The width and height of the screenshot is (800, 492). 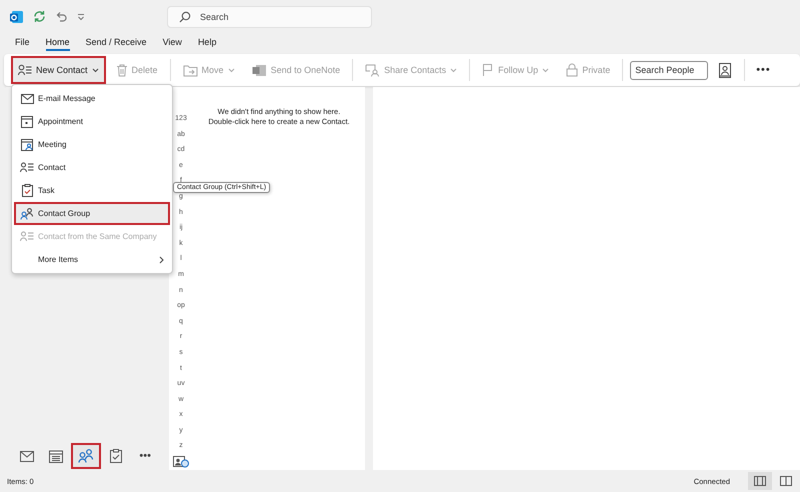 I want to click on lock-icon, so click(x=572, y=70).